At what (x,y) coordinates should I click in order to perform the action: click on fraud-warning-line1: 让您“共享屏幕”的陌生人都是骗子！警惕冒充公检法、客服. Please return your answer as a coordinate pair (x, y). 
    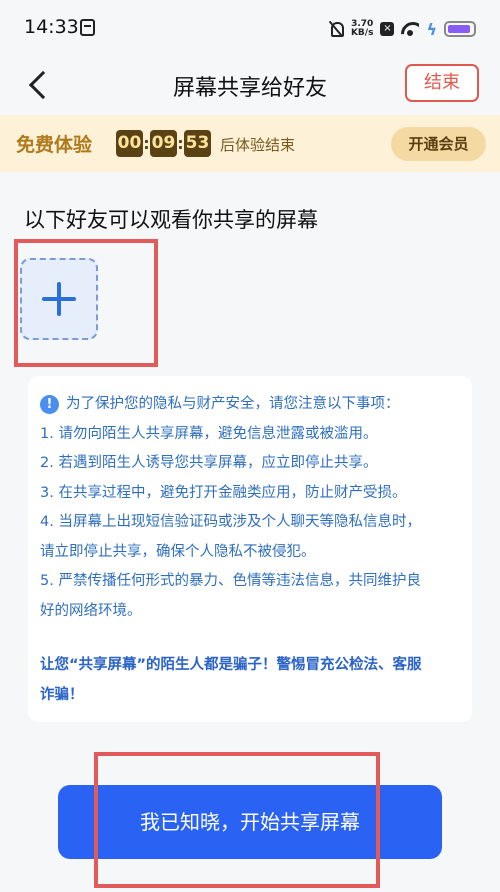
    Looking at the image, I should click on (231, 665).